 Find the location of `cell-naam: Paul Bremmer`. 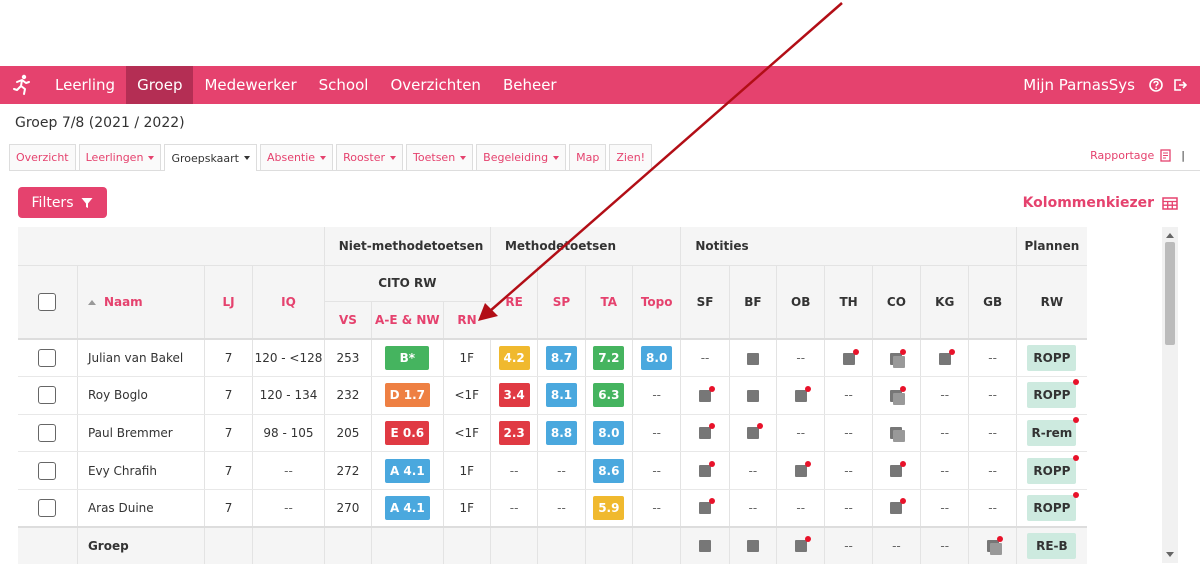

cell-naam: Paul Bremmer is located at coordinates (141, 433).